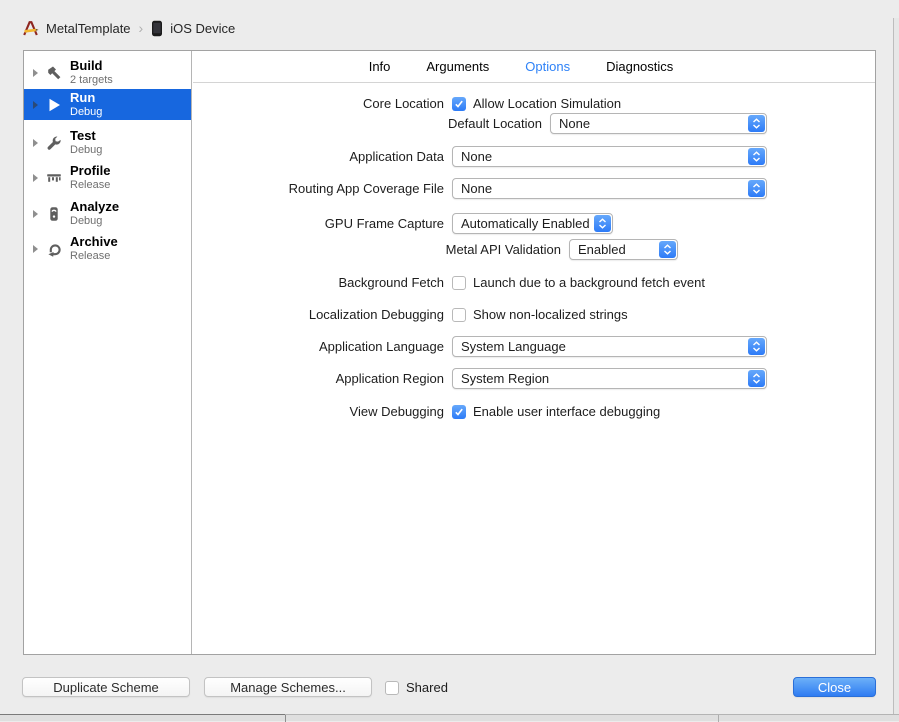  I want to click on sidebar-item-label: Analyze, so click(95, 206).